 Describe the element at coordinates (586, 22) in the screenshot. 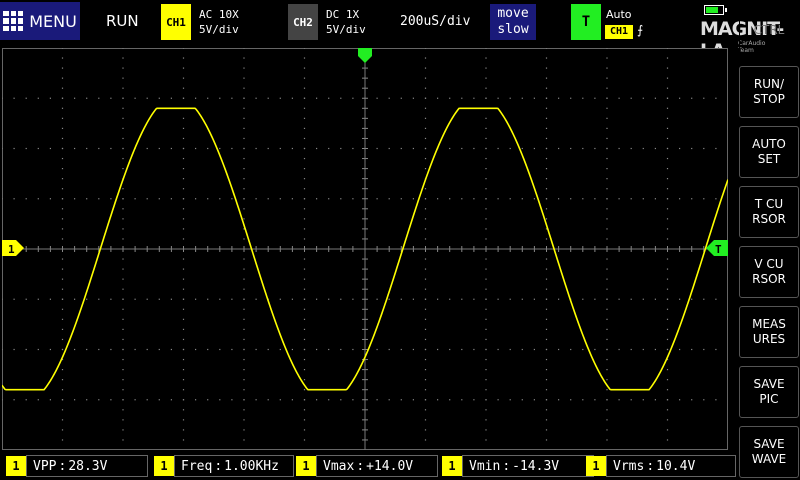

I see `trigger-badge: T` at that location.